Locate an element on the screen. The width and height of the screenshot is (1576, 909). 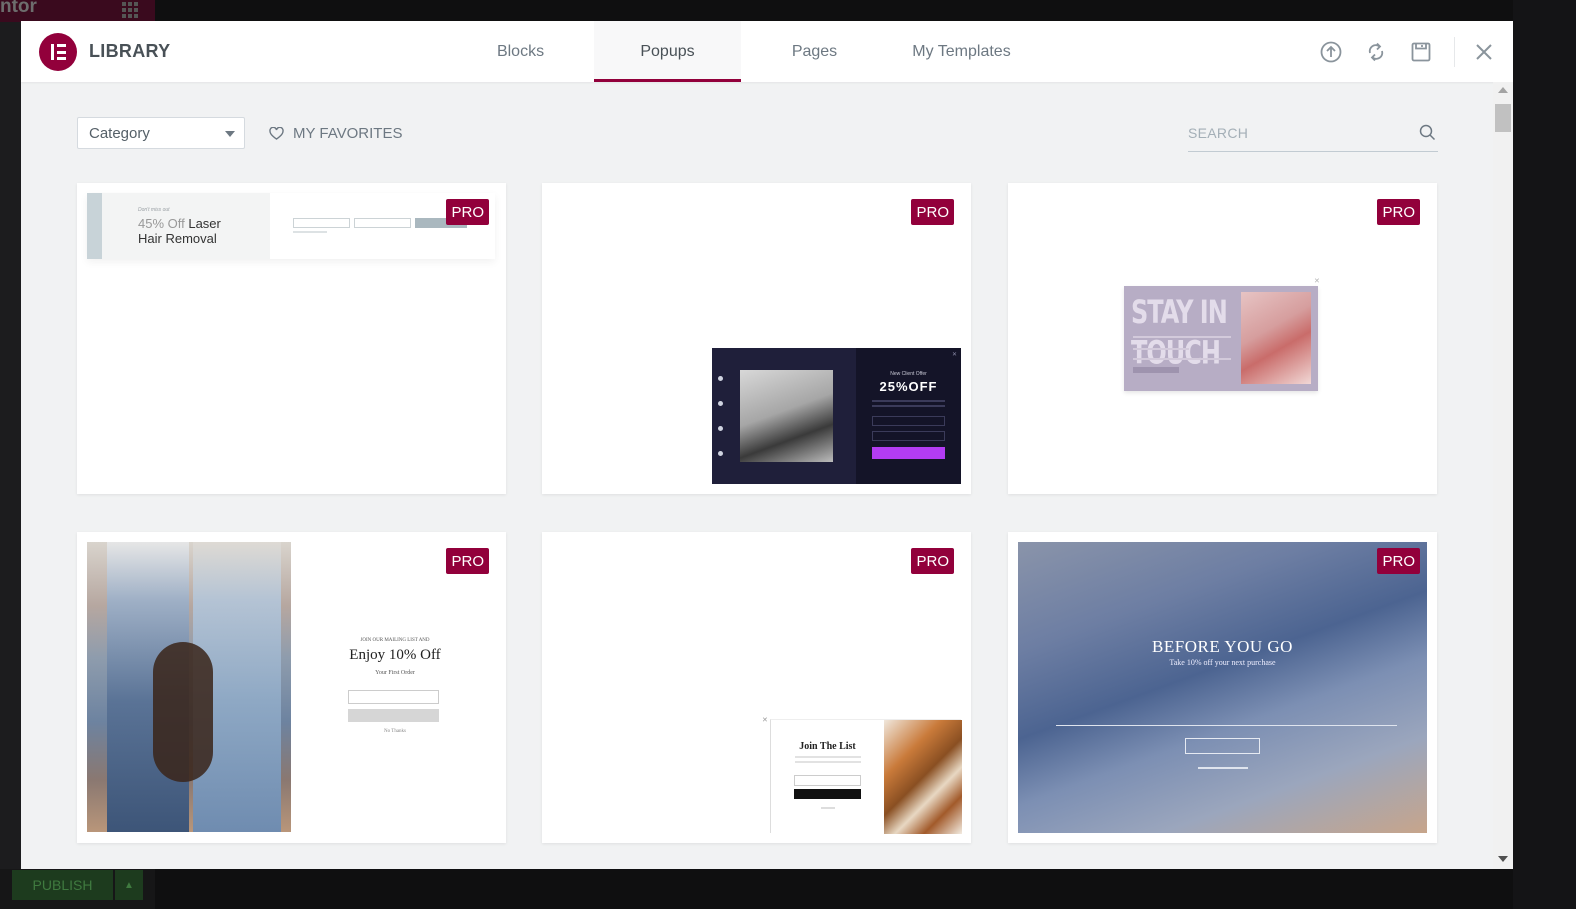
search-icon is located at coordinates (1427, 132).